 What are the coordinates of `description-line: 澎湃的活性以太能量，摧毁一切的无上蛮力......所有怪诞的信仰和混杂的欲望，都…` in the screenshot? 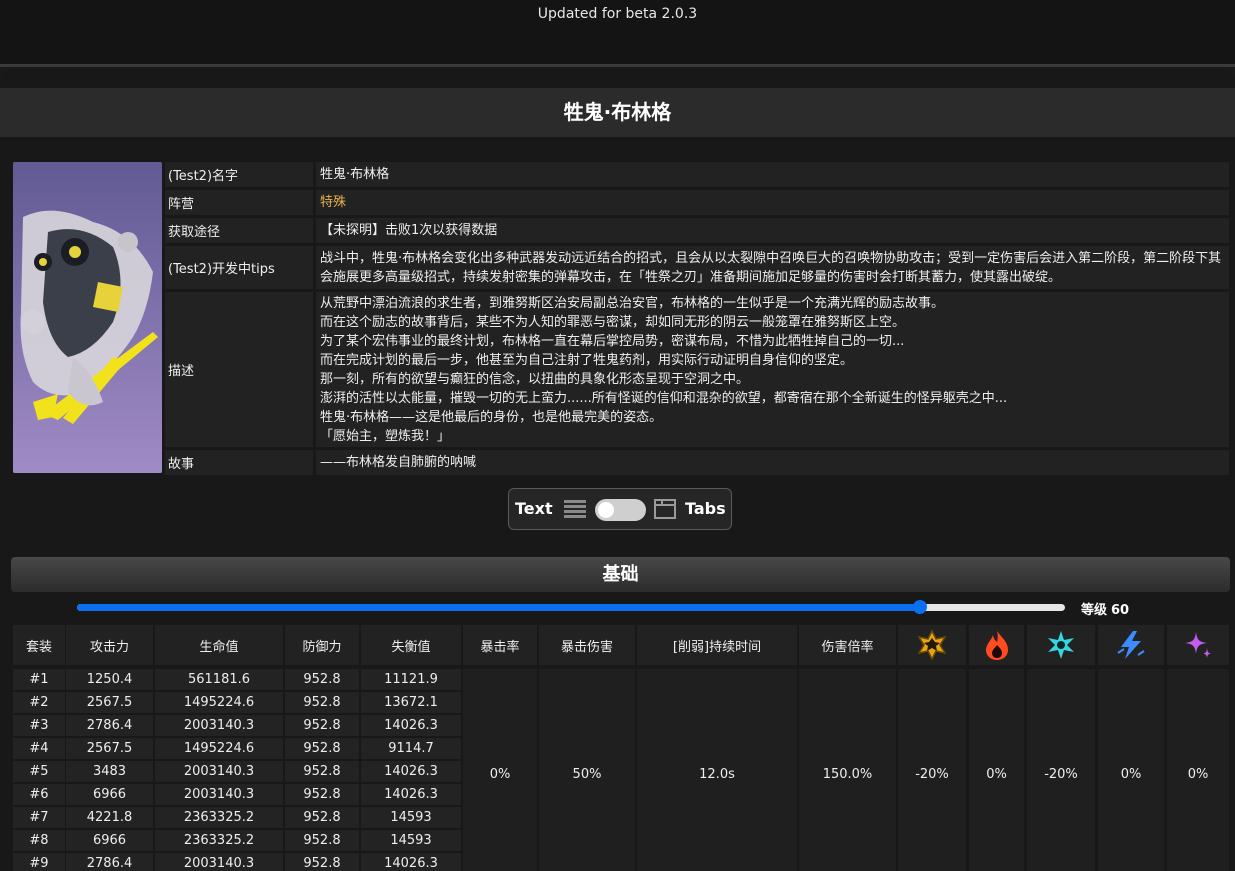 It's located at (664, 398).